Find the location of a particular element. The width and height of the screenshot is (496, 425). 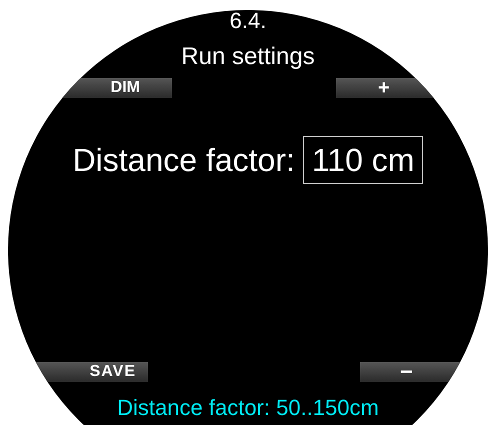

section-number: 6.4. is located at coordinates (248, 21).